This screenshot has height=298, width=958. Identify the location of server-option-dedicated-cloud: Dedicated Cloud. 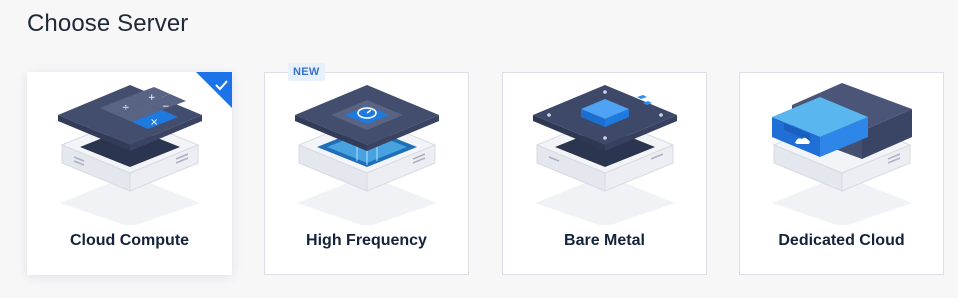
(841, 173).